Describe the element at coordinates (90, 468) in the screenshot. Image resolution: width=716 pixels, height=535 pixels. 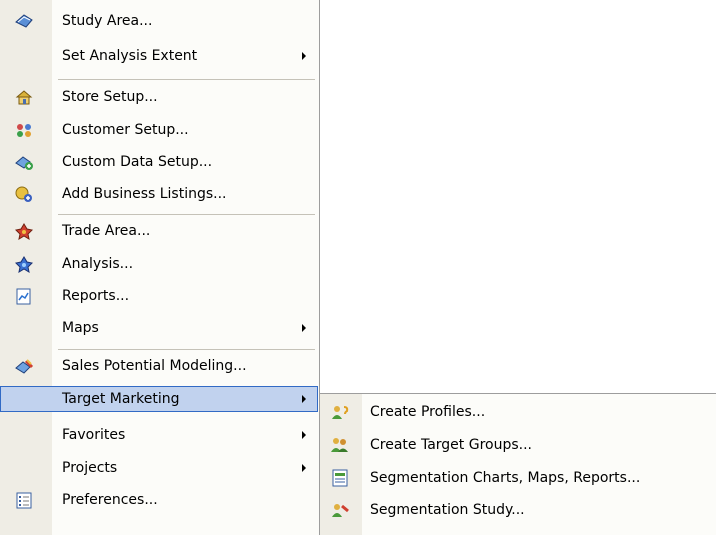
I see `menu-item-label: Projects` at that location.